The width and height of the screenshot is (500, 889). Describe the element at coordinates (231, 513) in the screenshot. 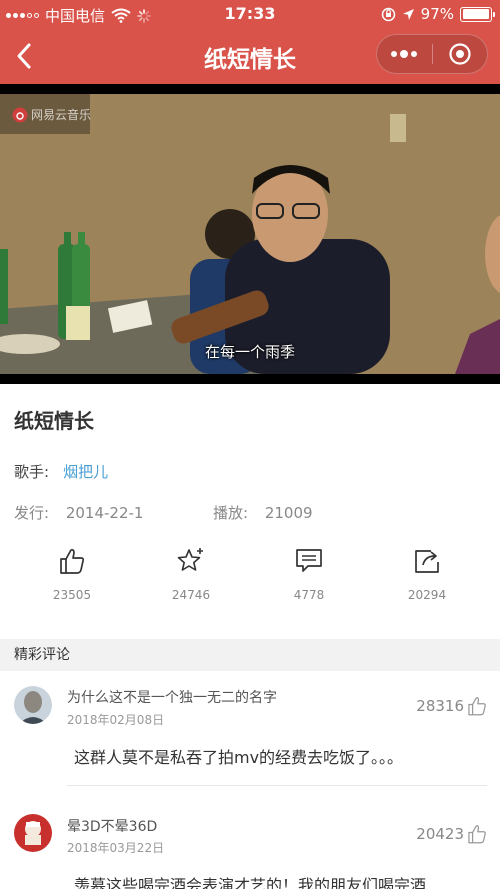

I see `plays-label: 播放:` at that location.